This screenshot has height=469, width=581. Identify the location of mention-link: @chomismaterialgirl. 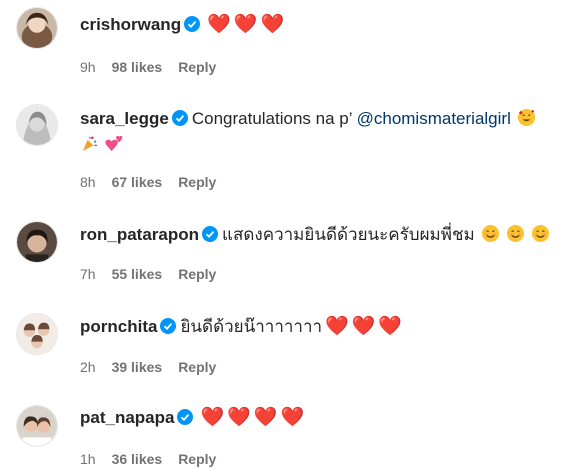
(434, 118).